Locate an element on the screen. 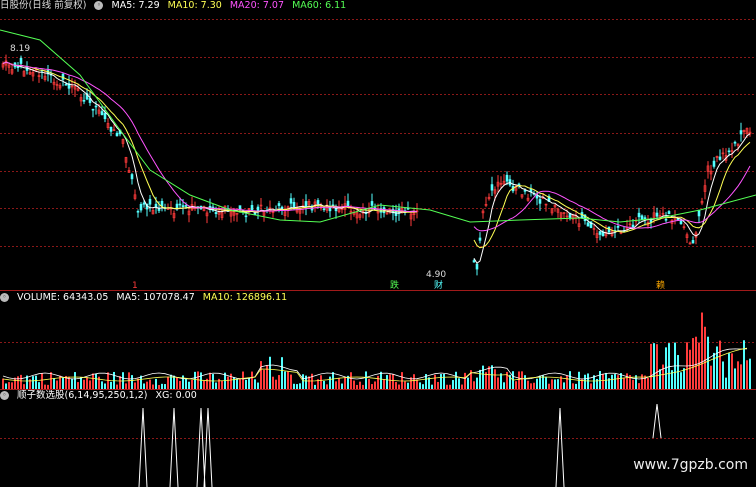  event-marker-fall: 跌 is located at coordinates (394, 286).